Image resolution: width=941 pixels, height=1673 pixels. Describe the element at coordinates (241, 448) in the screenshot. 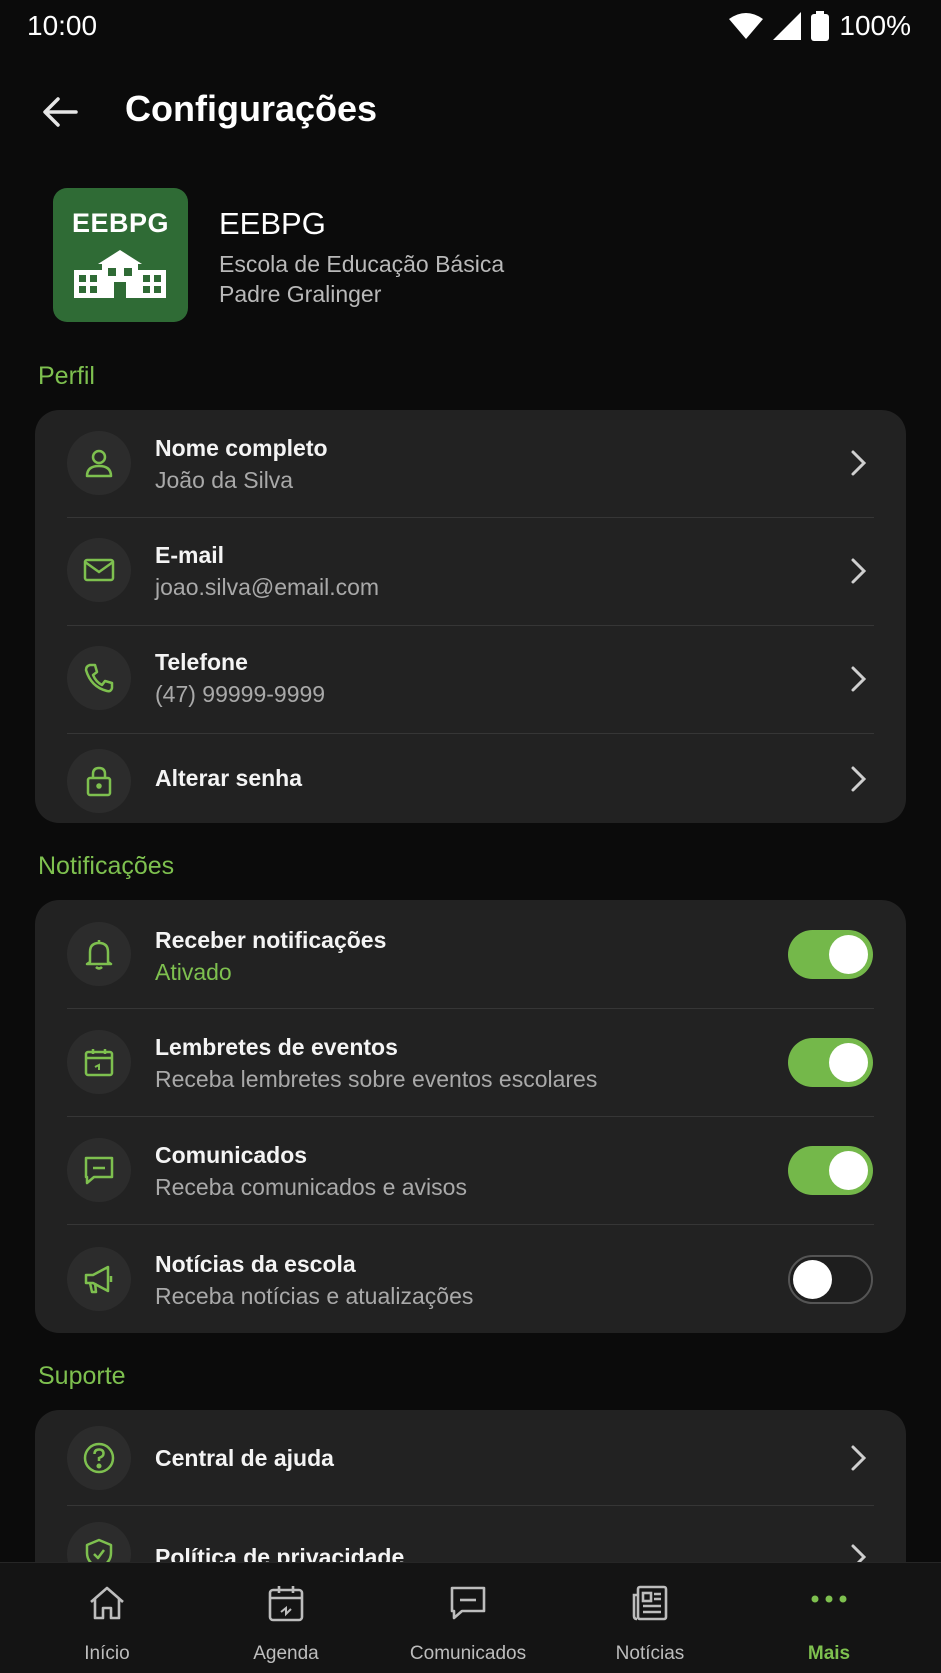

I see `profile-name-label: Nome completo` at that location.